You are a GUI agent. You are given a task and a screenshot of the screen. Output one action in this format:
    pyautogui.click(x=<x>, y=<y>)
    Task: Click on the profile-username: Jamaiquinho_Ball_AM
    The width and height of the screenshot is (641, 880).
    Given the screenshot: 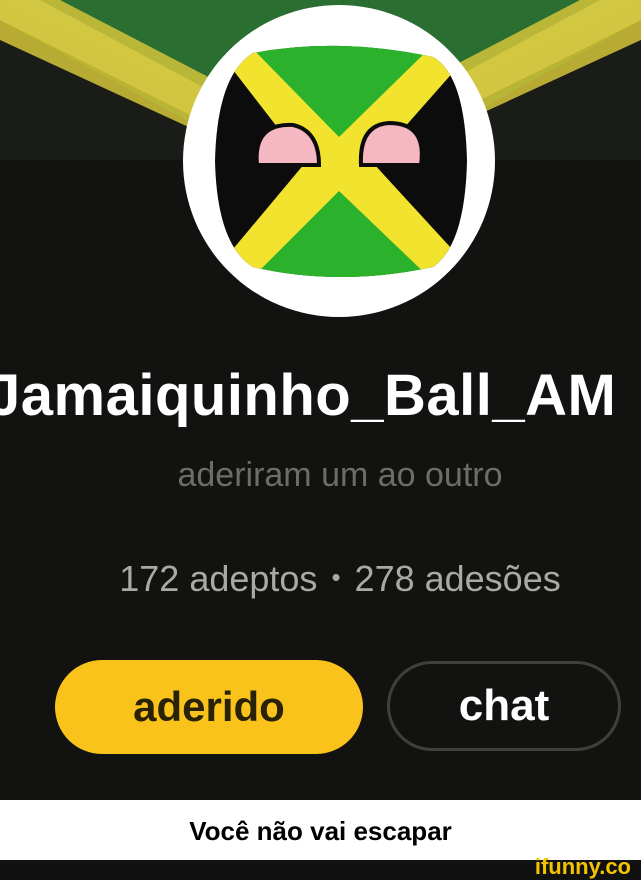 What is the action you would take?
    pyautogui.click(x=308, y=395)
    